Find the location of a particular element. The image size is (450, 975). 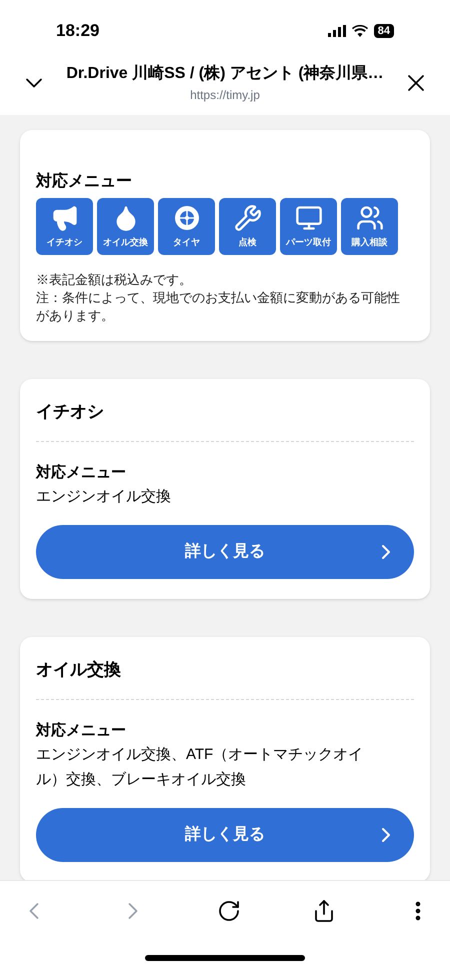

status-time: 18:29 is located at coordinates (78, 31).